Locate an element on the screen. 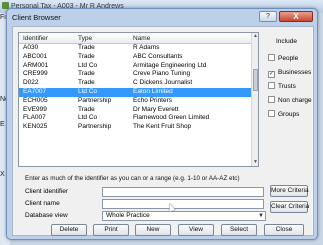 Image resolution: width=323 pixels, height=245 pixels. list-row: ECH005 Partnership Echo Printers is located at coordinates (135, 101).